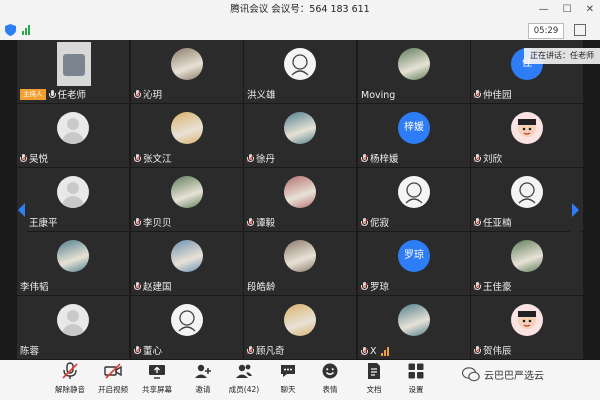 The height and width of the screenshot is (400, 600). I want to click on toolbar-button-settings: 设置, so click(416, 378).